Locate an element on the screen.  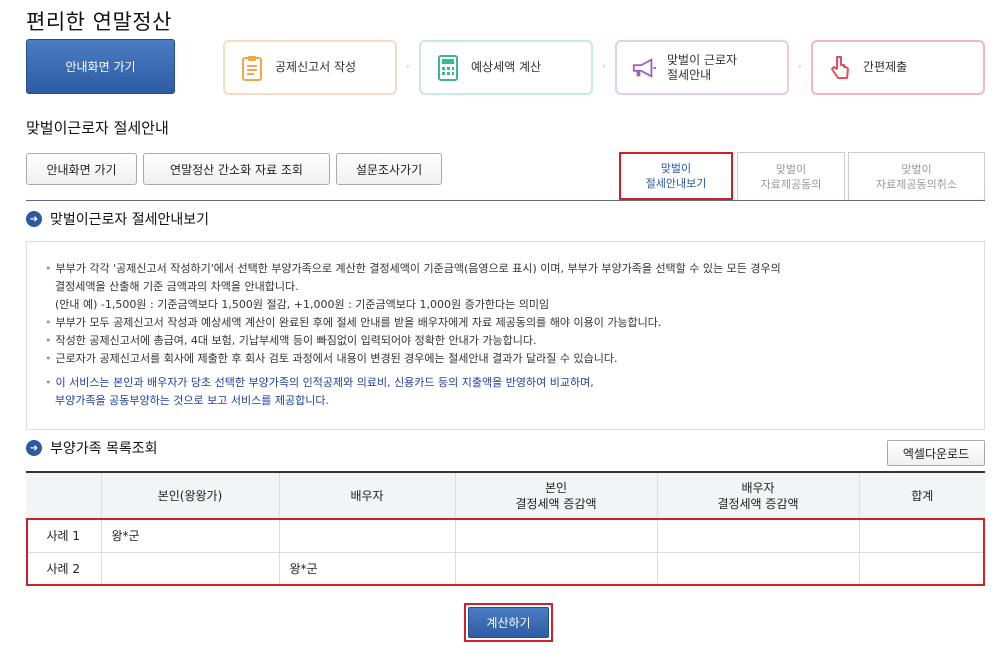
clipboard-icon is located at coordinates (252, 68).